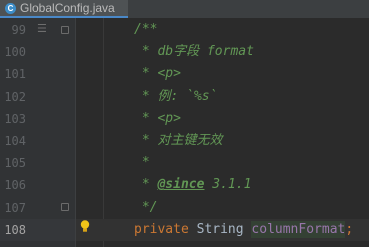 This screenshot has width=369, height=247. Describe the element at coordinates (184, 9) in the screenshot. I see `editor-tab-bar: C GlobalConfig.java` at that location.